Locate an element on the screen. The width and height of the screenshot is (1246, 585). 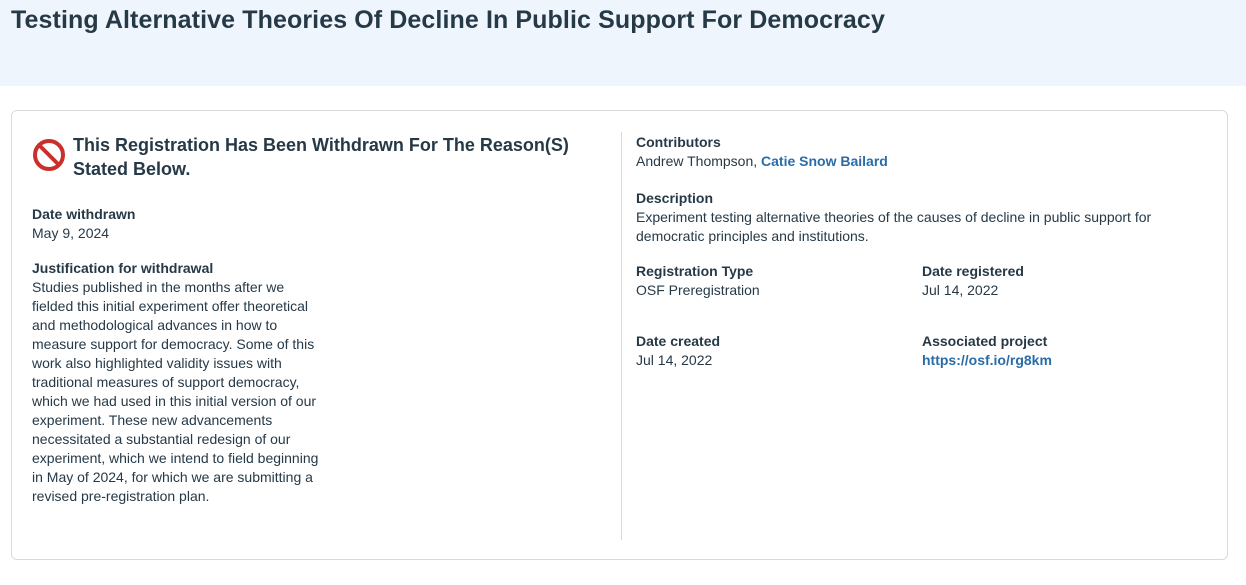
contributors-label: Contributors is located at coordinates (678, 142).